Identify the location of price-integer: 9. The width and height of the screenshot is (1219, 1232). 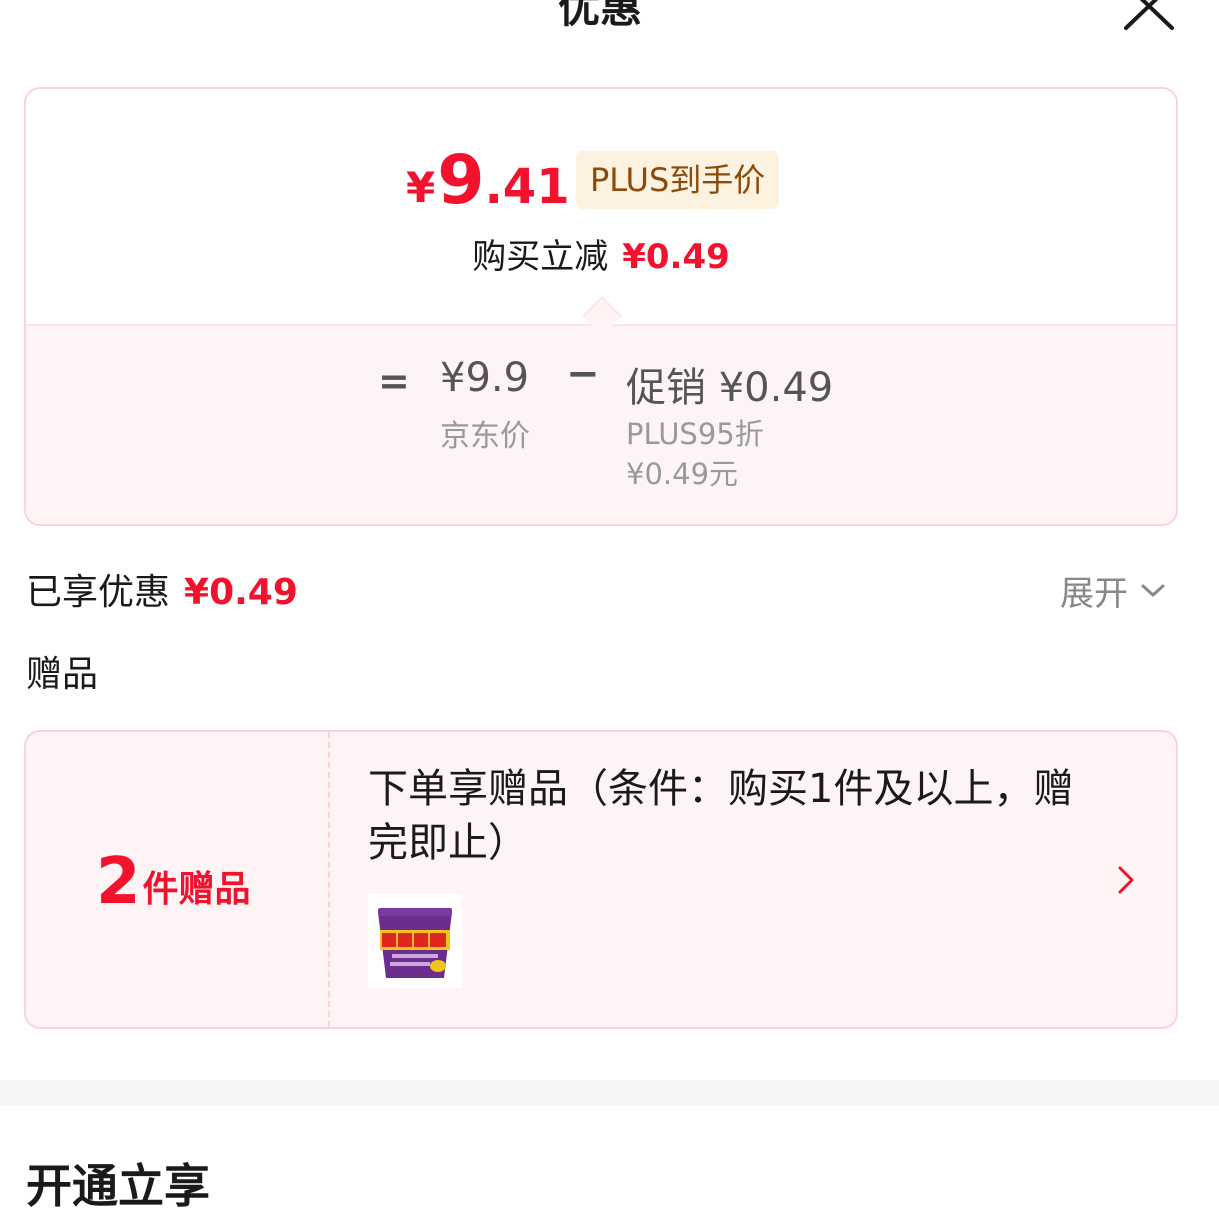
(461, 180).